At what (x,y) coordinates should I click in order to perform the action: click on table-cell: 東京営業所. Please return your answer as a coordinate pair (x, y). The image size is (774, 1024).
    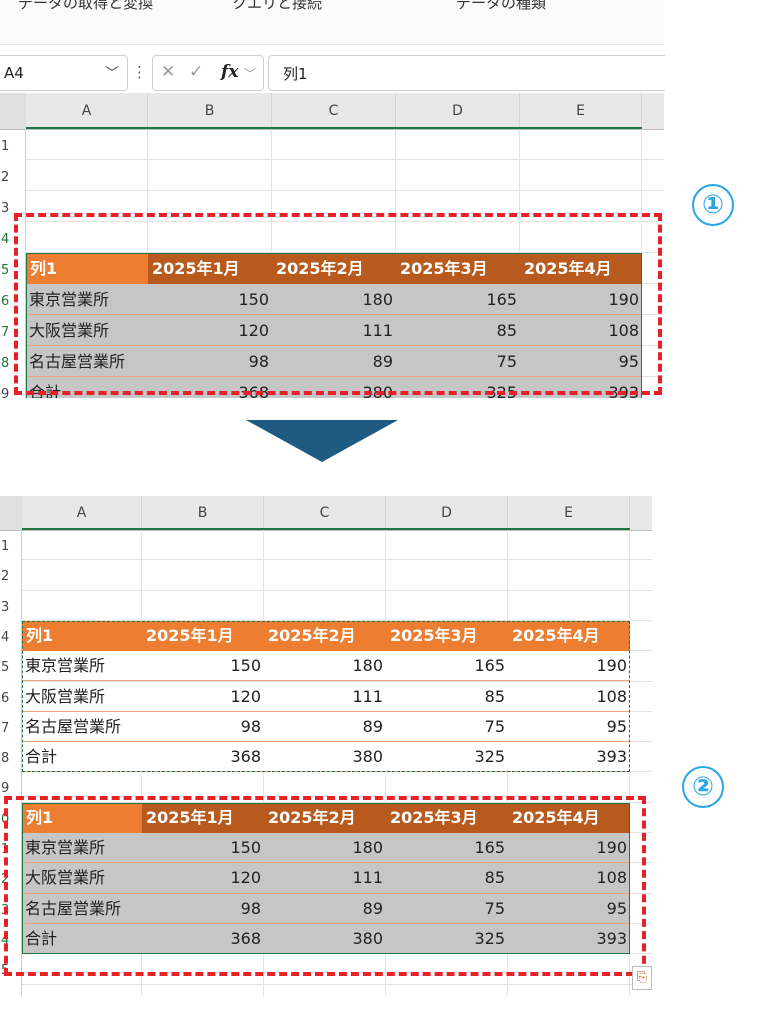
    Looking at the image, I should click on (82, 666).